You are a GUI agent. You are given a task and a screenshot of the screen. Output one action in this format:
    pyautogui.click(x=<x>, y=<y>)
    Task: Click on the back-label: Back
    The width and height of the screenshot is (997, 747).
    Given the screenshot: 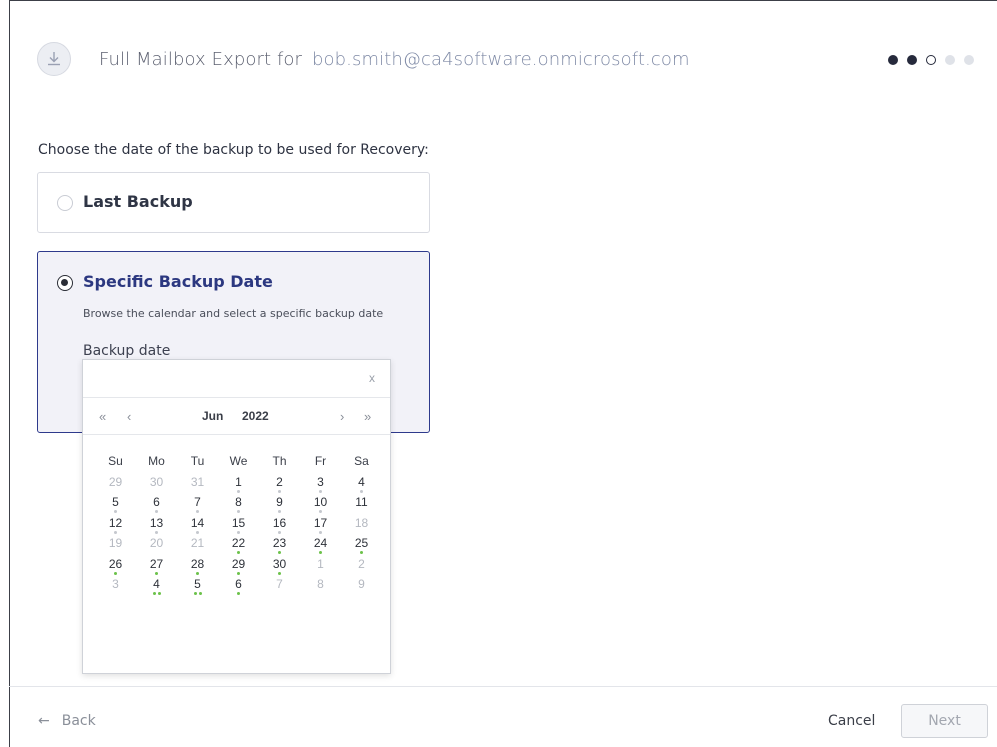 What is the action you would take?
    pyautogui.click(x=78, y=721)
    